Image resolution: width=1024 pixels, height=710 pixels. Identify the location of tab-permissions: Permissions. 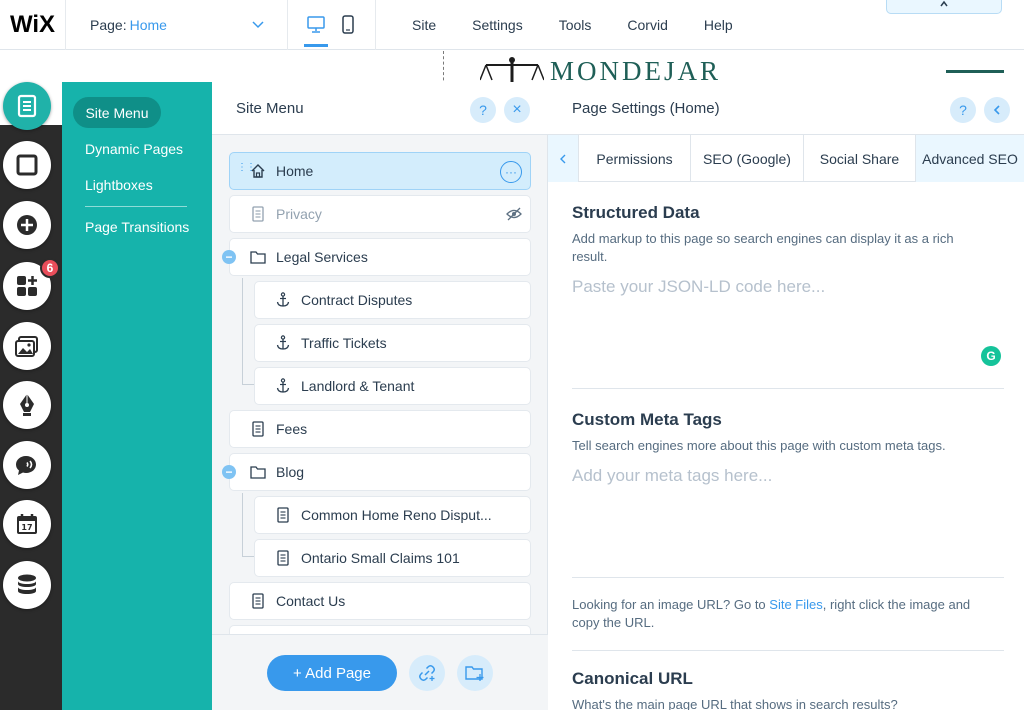
(635, 158).